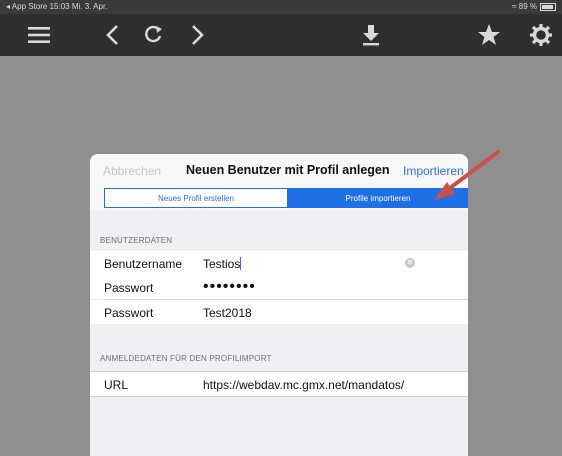 Image resolution: width=562 pixels, height=456 pixels. What do you see at coordinates (548, 6) in the screenshot?
I see `battery-icon` at bounding box center [548, 6].